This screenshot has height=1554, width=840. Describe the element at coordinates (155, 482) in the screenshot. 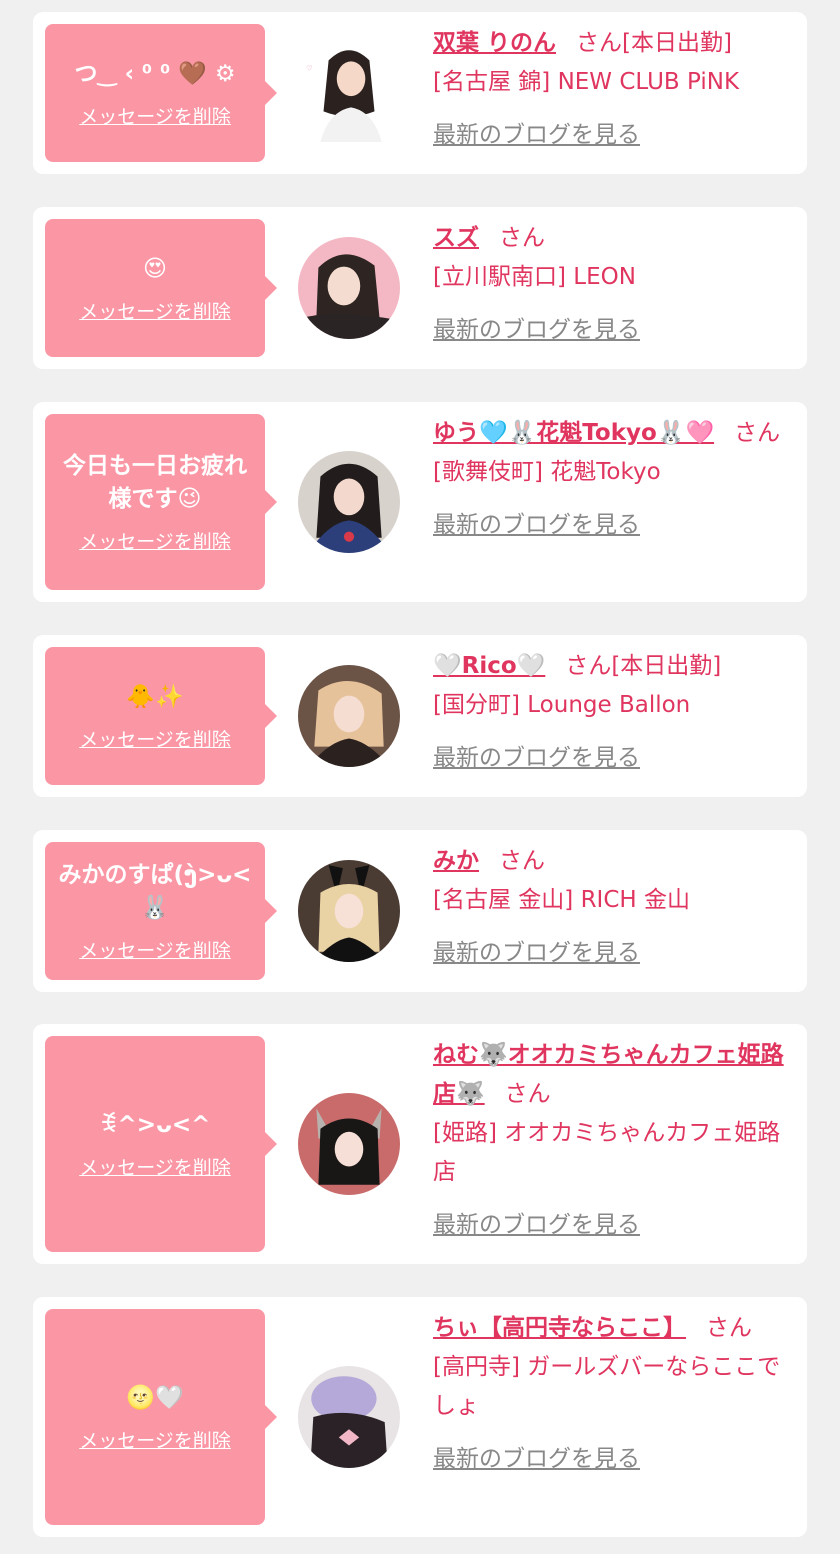

I see `message-text: 今日も一日お疲れ様です😉` at that location.